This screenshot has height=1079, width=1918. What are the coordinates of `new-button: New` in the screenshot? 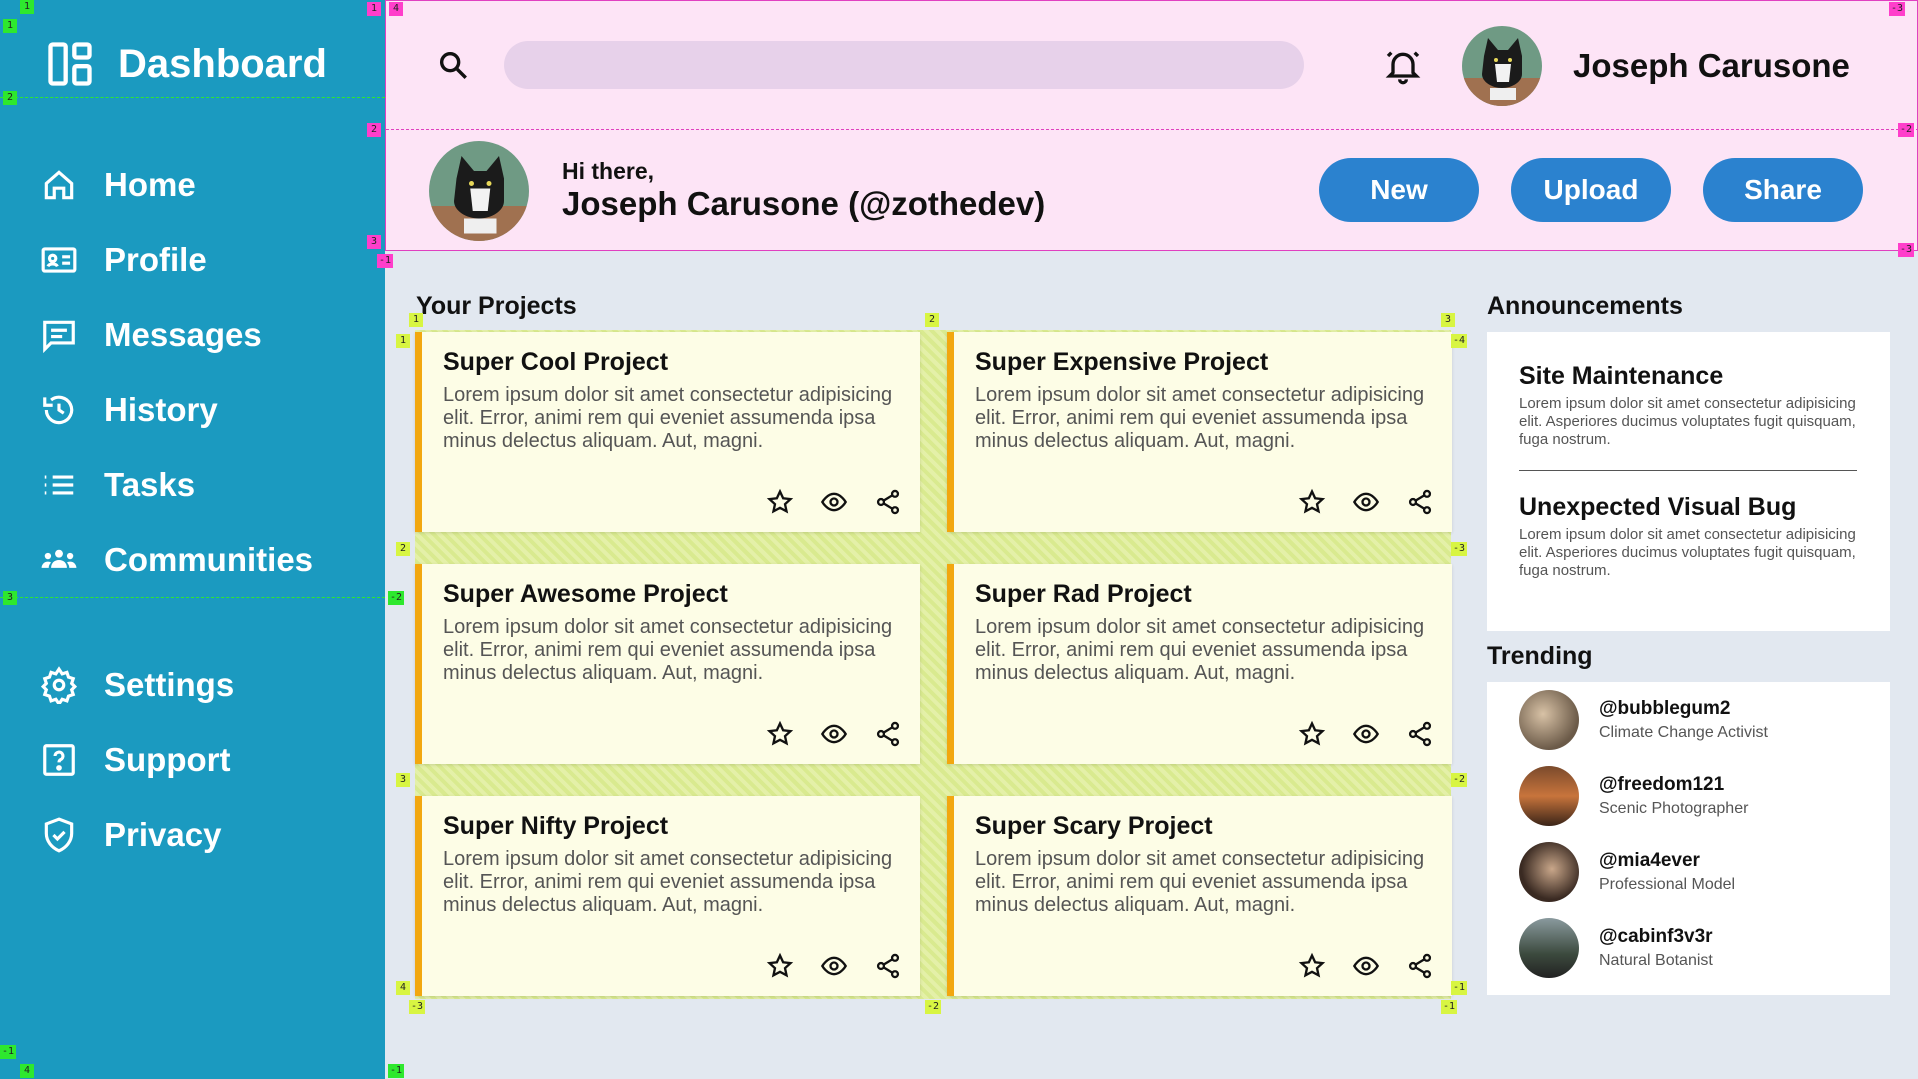 It's located at (1399, 190).